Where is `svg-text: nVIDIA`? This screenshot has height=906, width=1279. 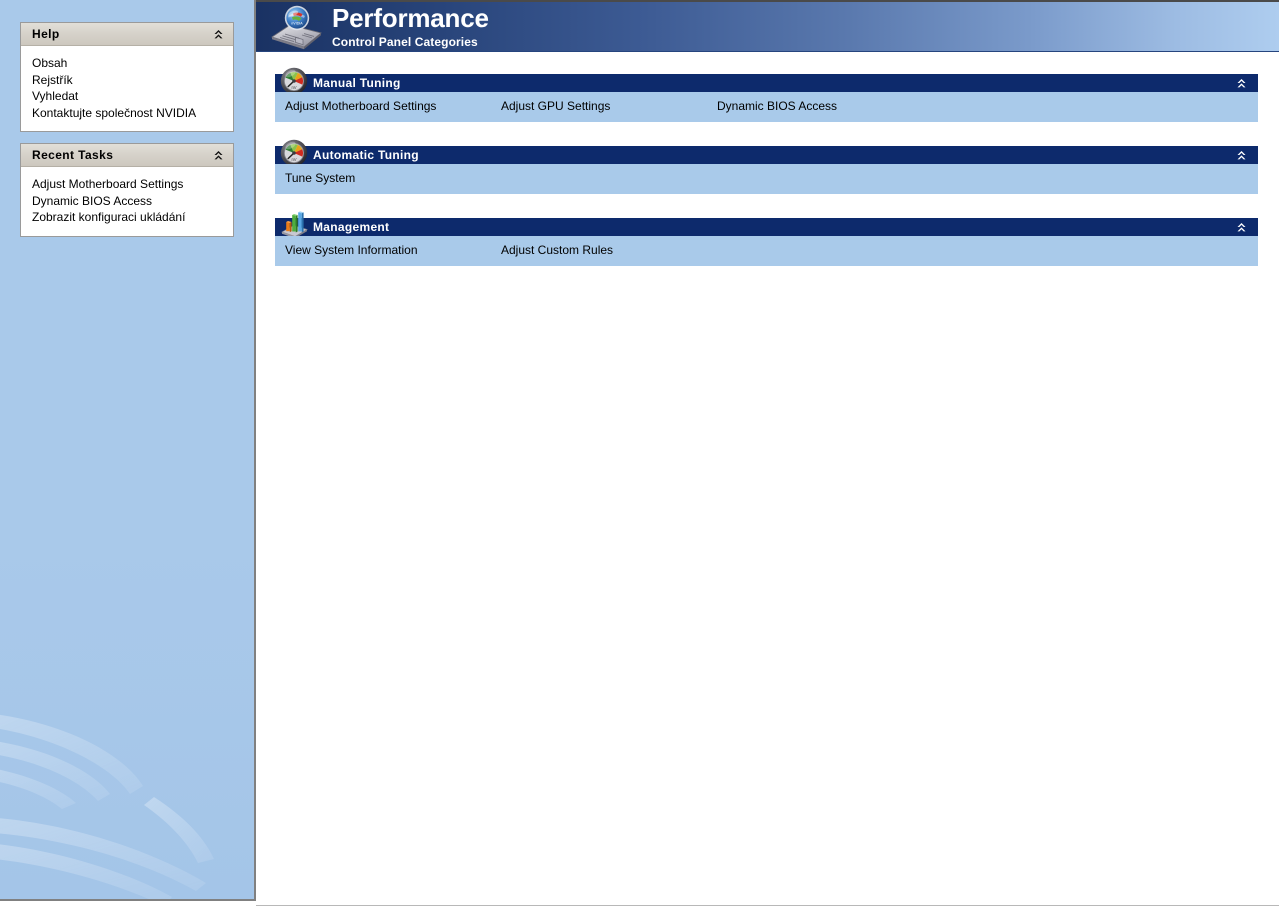
svg-text: nVIDIA is located at coordinates (297, 23).